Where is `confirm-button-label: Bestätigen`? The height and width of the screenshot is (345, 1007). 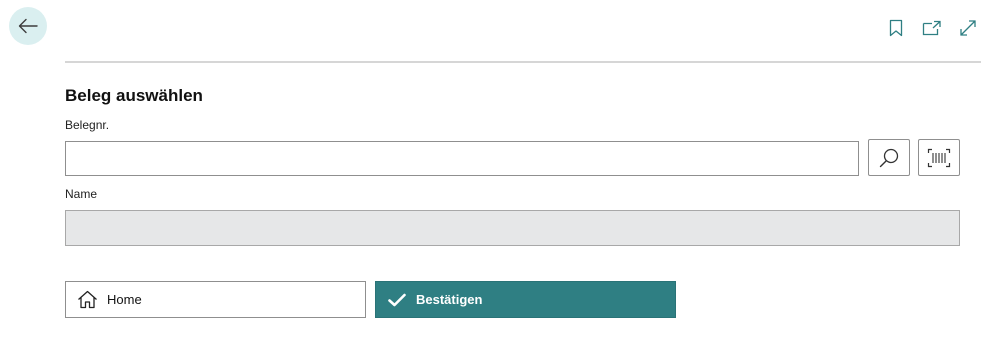 confirm-button-label: Bestätigen is located at coordinates (449, 299).